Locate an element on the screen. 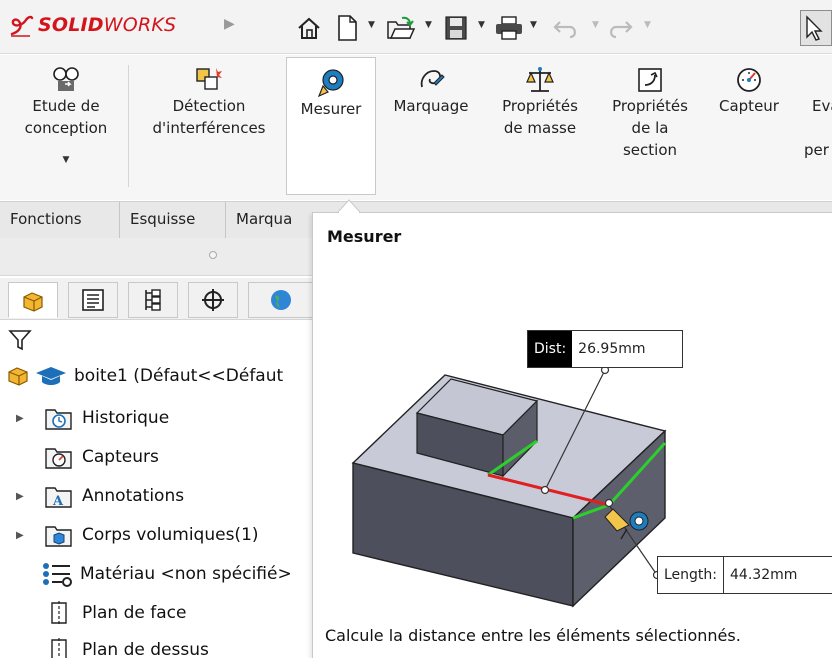 The image size is (832, 658). filter-row is located at coordinates (156, 339).